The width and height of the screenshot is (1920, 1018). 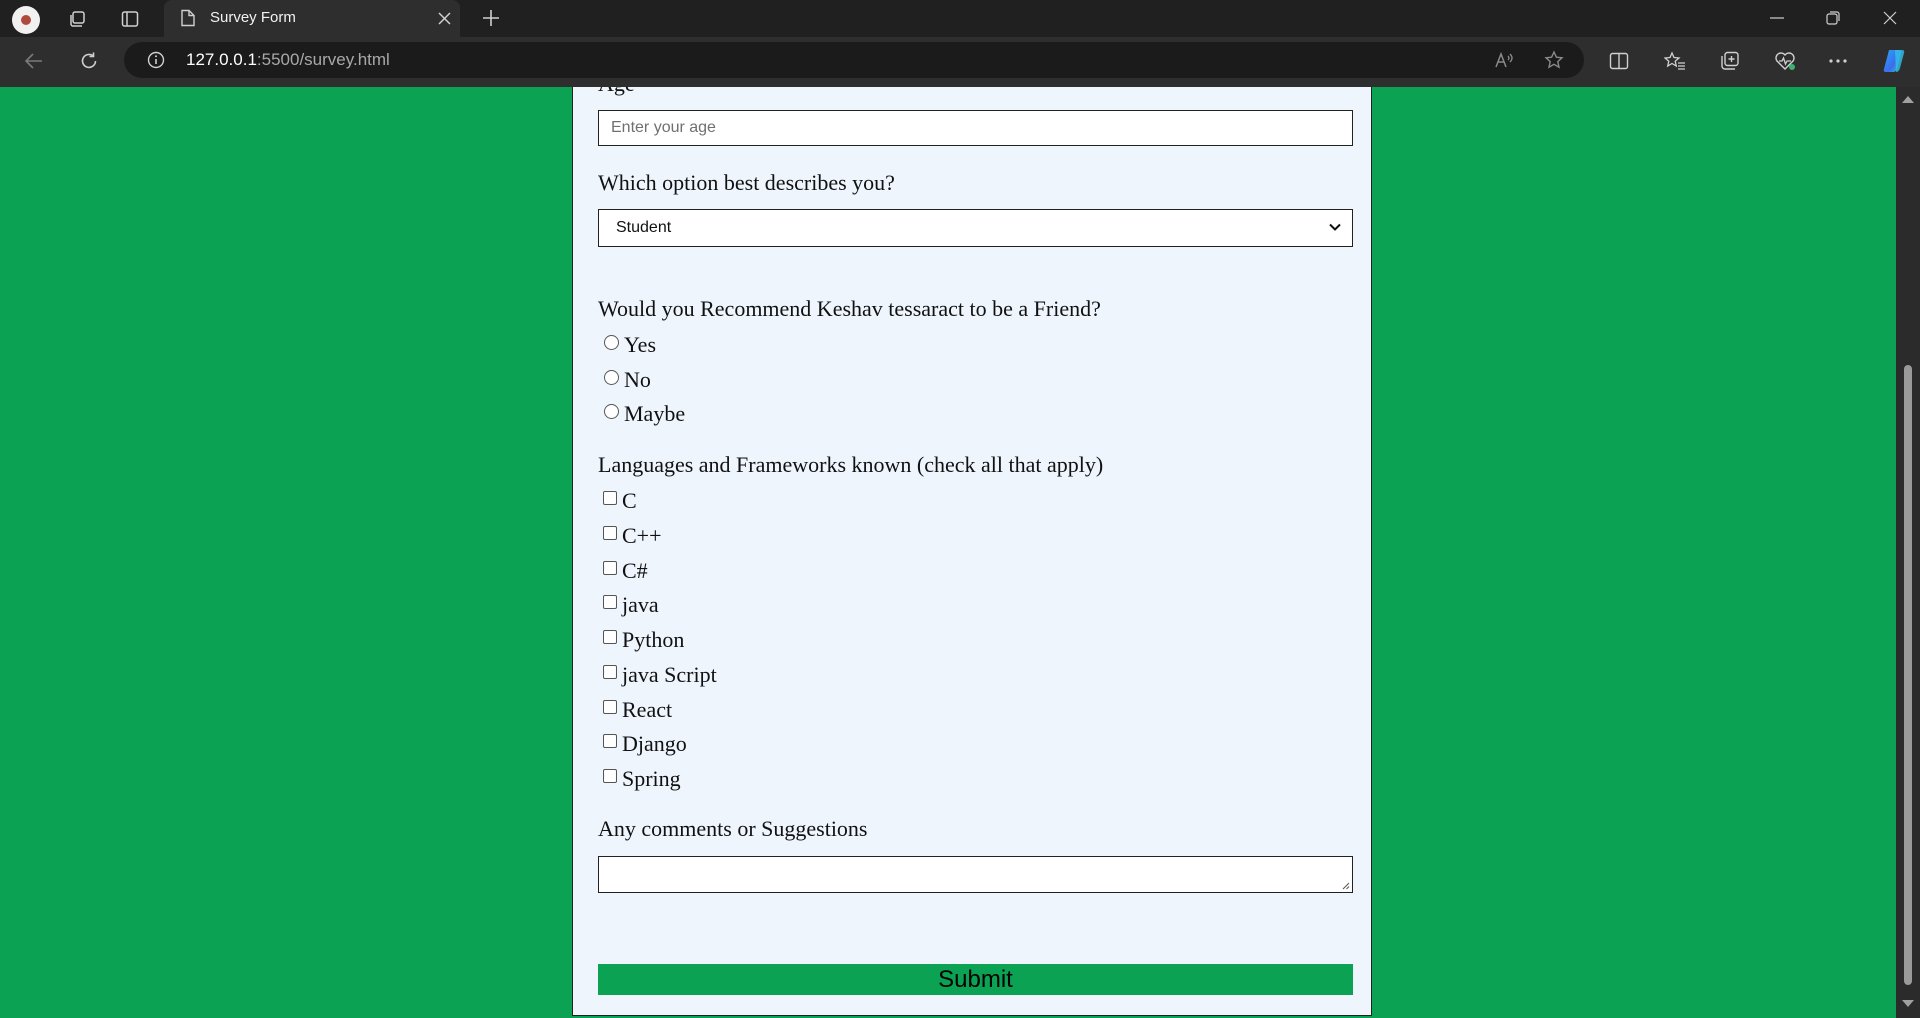 I want to click on language-option-label: C, so click(x=629, y=500).